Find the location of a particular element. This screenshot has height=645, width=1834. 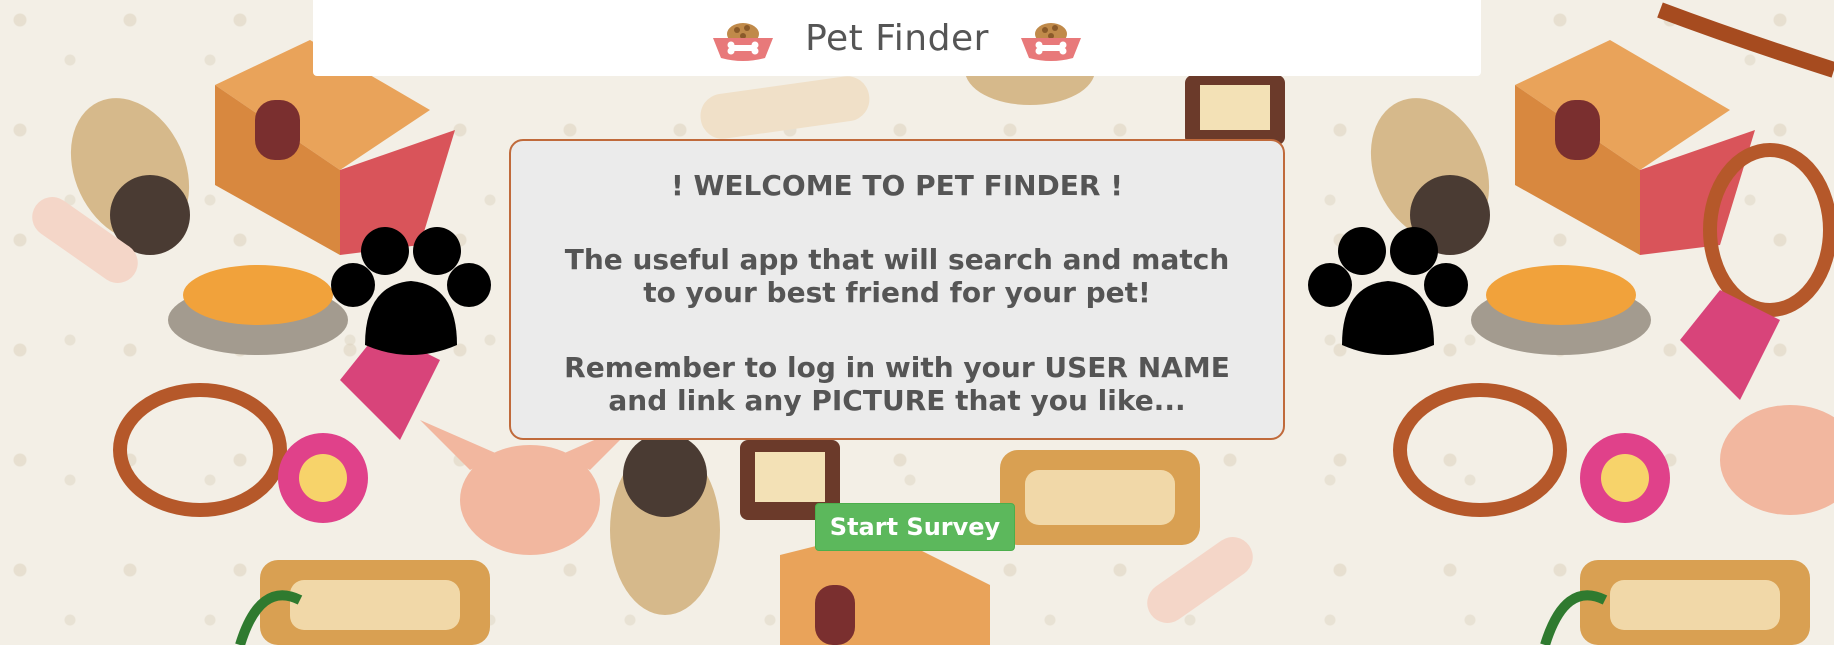

top-navbar: Pet Finder is located at coordinates (897, 38).